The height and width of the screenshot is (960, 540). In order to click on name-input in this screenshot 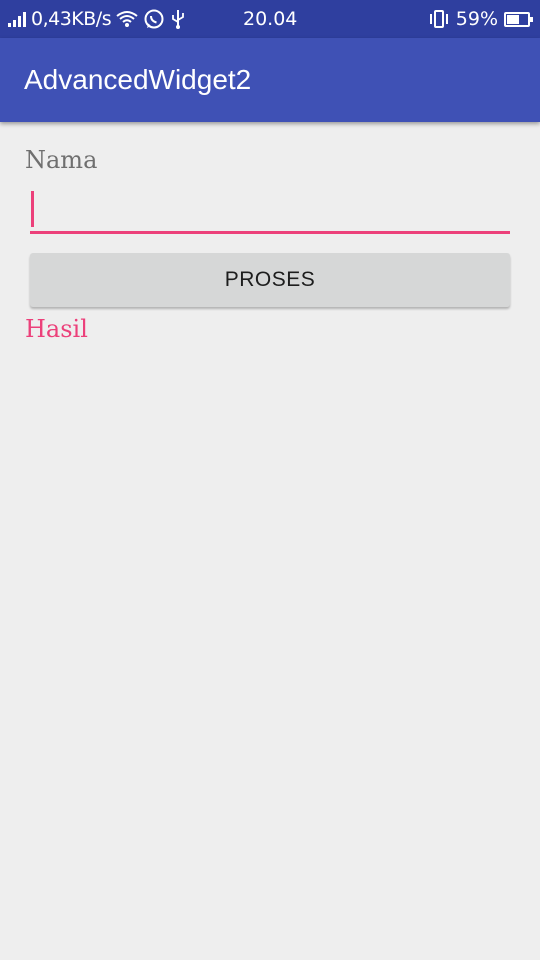, I will do `click(270, 209)`.